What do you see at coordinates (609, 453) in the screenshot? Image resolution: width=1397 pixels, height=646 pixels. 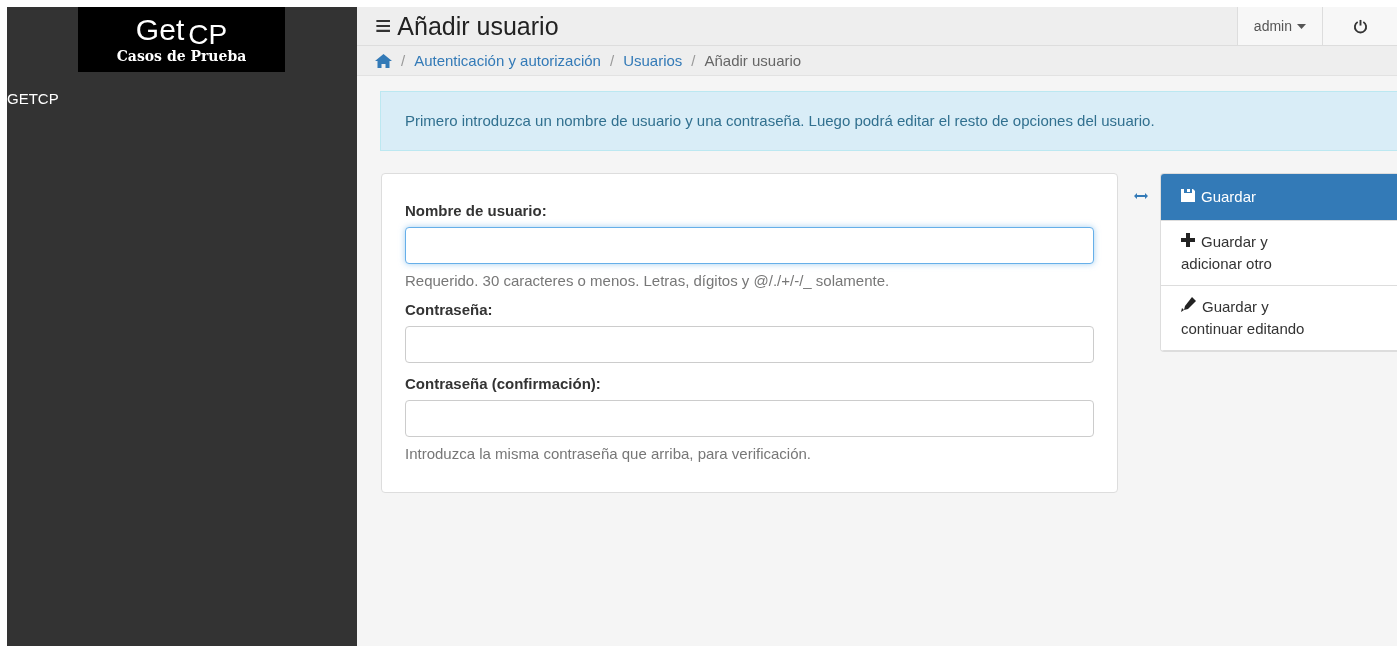 I see `help-text: Introduzca la misma contraseña que arriba, para verificación.` at bounding box center [609, 453].